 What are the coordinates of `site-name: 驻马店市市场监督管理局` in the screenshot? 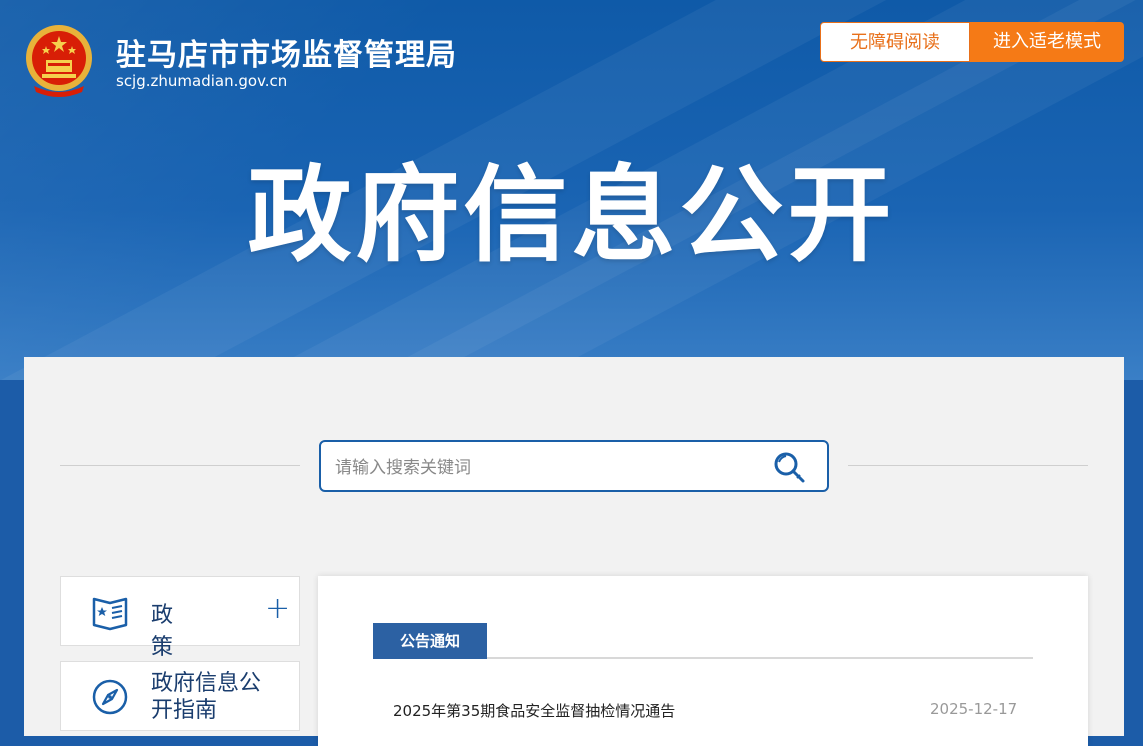 It's located at (286, 52).